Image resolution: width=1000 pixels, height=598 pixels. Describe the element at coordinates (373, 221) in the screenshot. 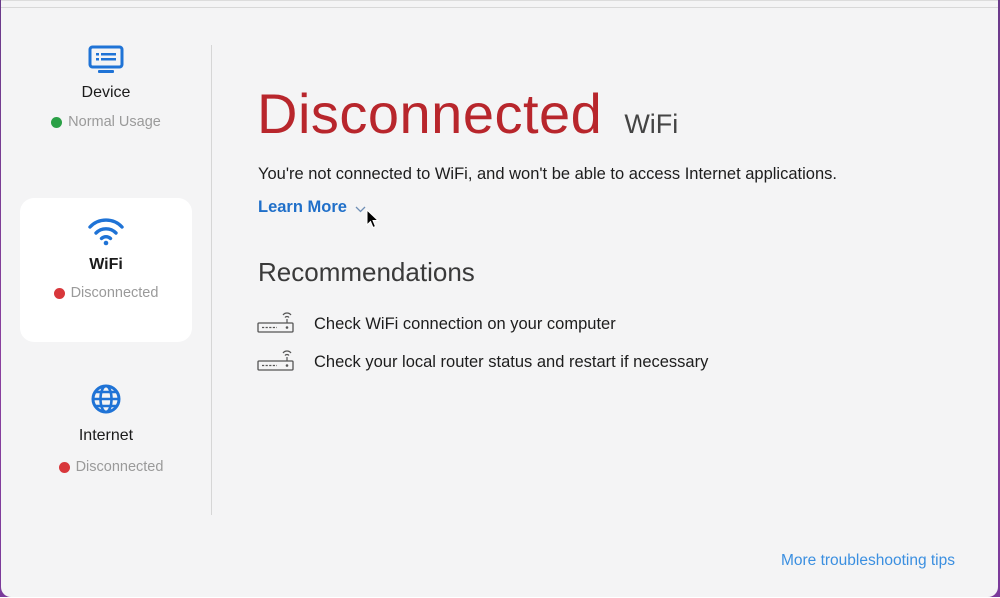

I see `mouse-cursor-icon` at that location.